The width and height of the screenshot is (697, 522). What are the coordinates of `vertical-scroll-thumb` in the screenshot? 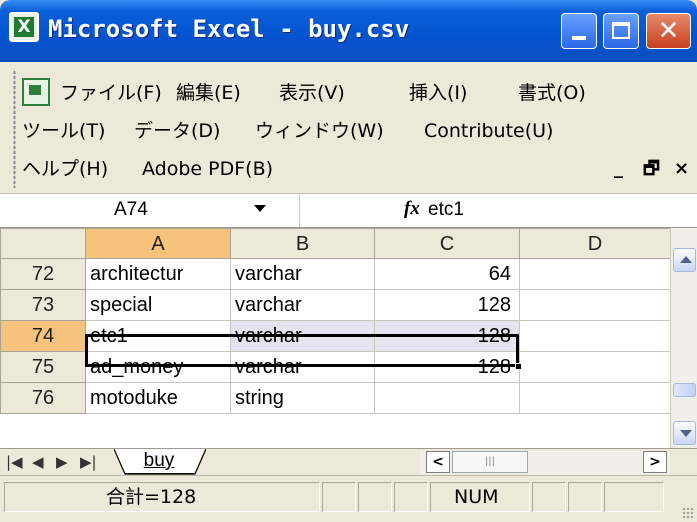 It's located at (684, 390).